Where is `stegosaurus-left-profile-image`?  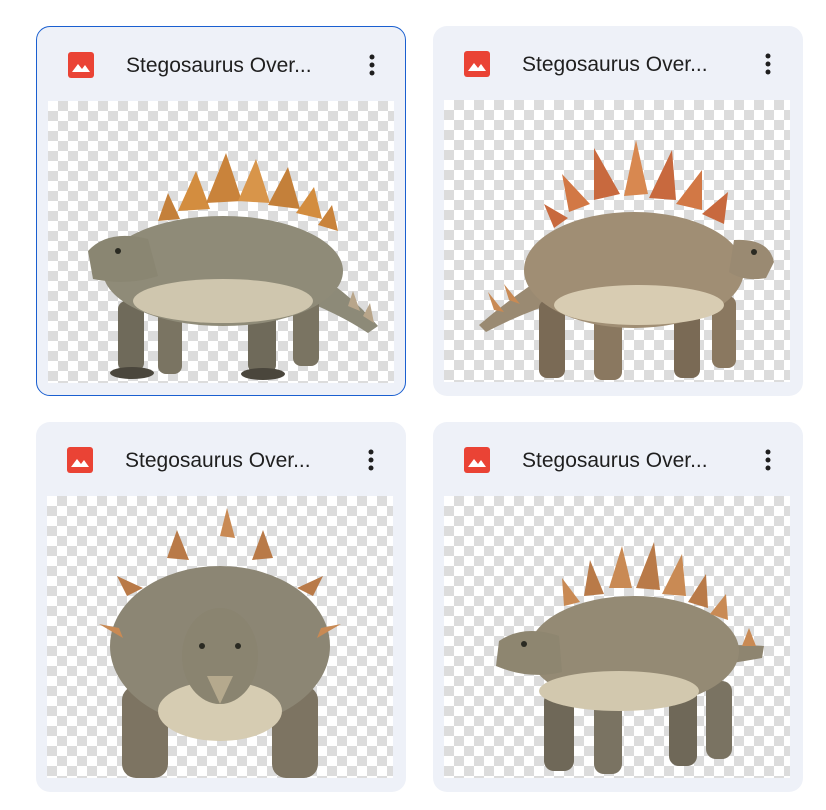
stegosaurus-left-profile-image is located at coordinates (233, 266).